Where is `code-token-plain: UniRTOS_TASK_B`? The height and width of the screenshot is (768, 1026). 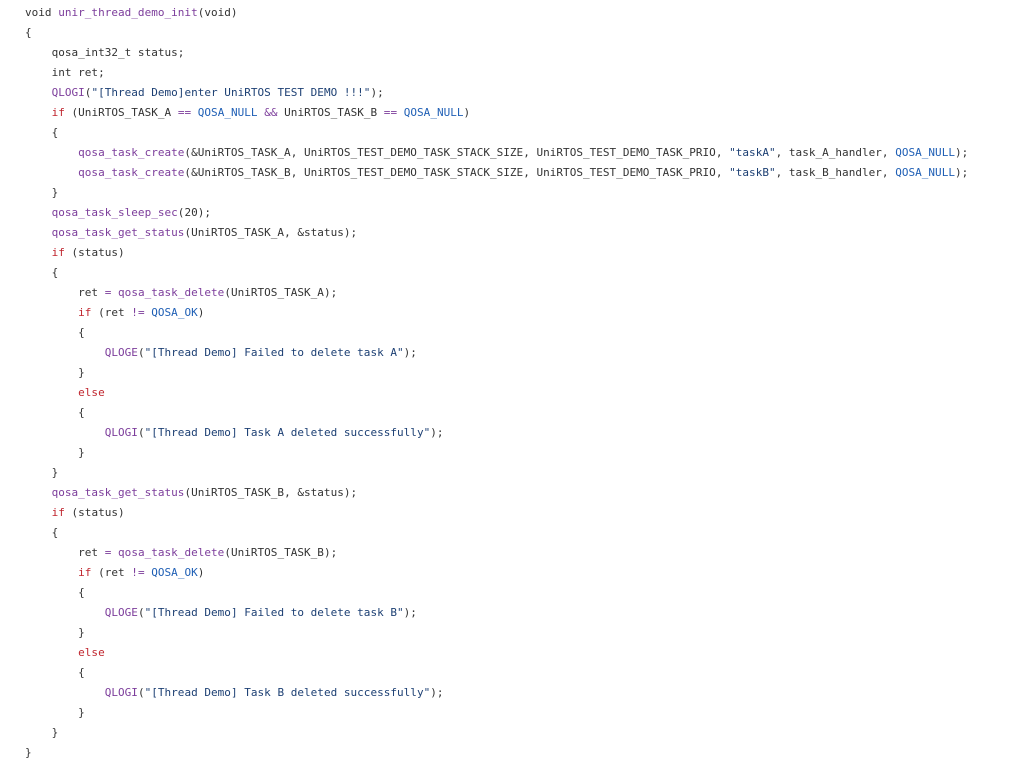 code-token-plain: UniRTOS_TASK_B is located at coordinates (330, 112).